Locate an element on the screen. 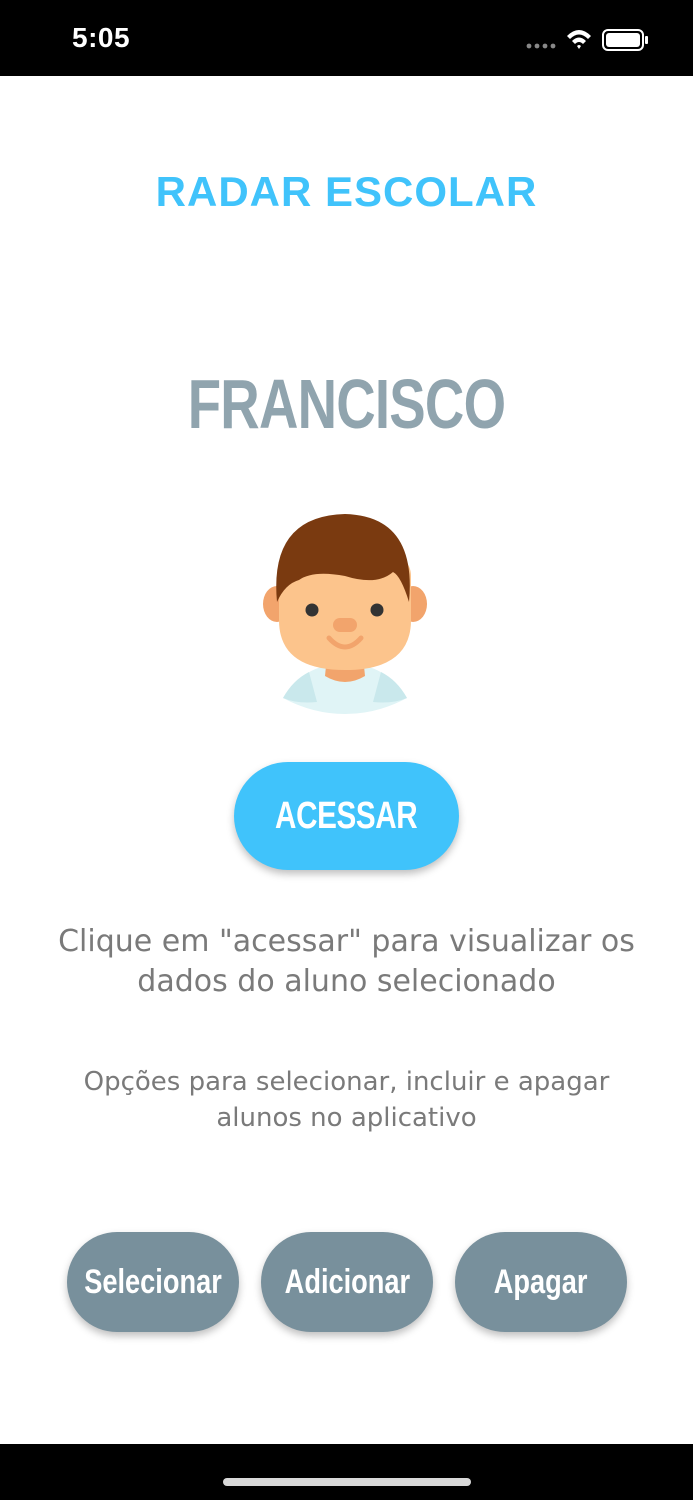  status-icons is located at coordinates (587, 40).